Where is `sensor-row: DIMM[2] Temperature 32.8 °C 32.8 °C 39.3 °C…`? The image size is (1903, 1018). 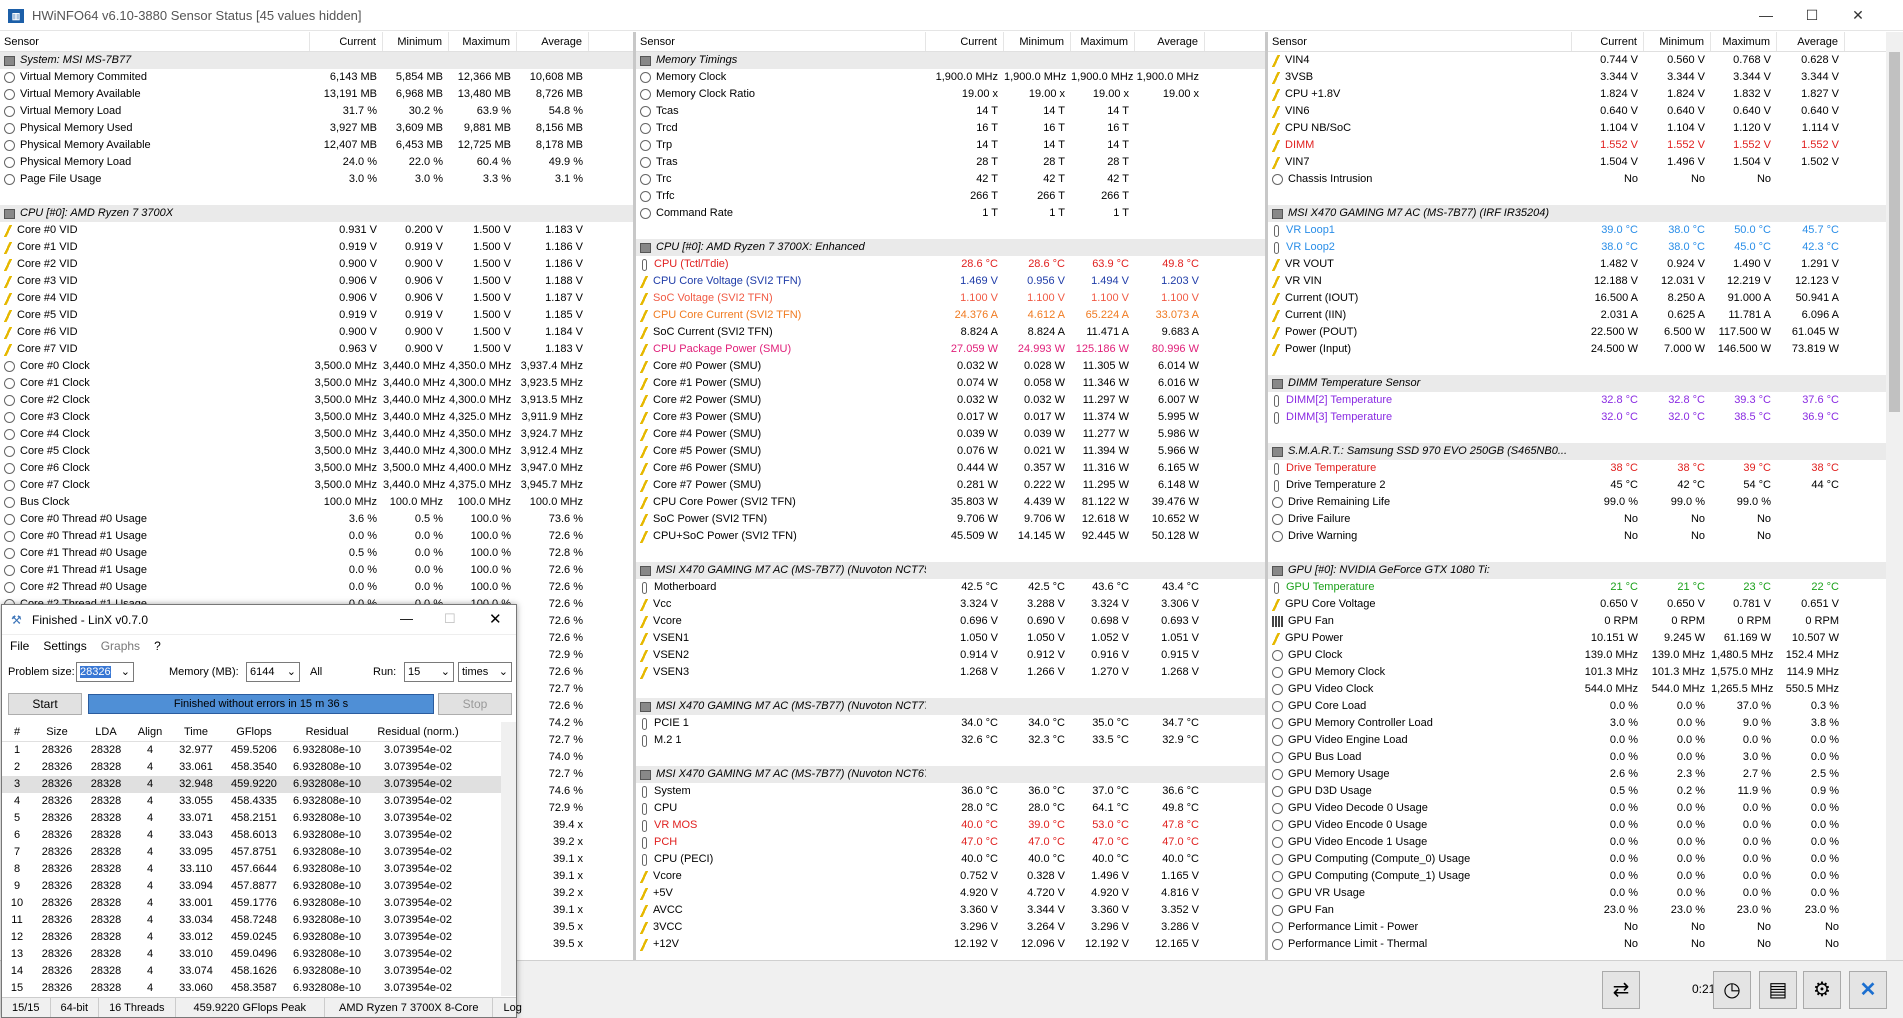 sensor-row: DIMM[2] Temperature 32.8 °C 32.8 °C 39.3 °C… is located at coordinates (1585, 400).